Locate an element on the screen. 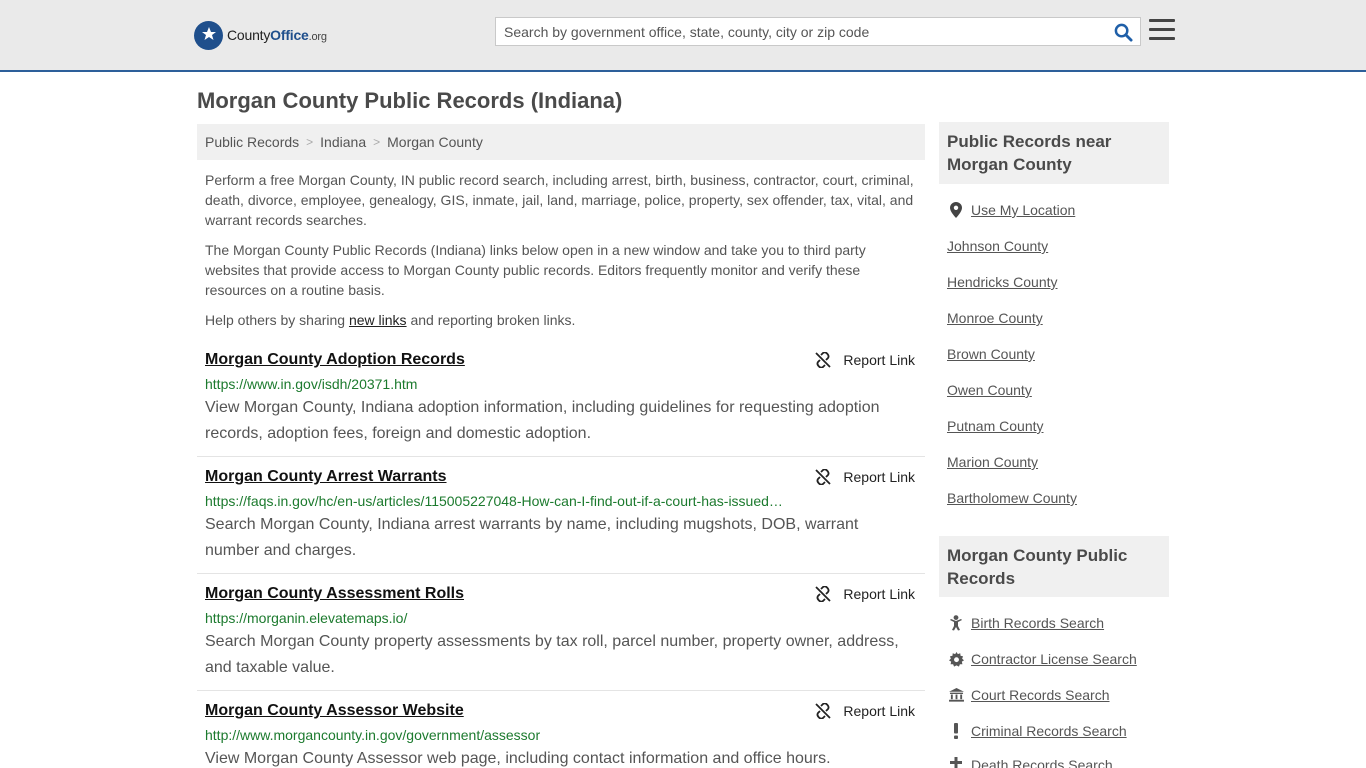 The image size is (1366, 768). nearby-county-link: Hendricks County is located at coordinates (1002, 282).